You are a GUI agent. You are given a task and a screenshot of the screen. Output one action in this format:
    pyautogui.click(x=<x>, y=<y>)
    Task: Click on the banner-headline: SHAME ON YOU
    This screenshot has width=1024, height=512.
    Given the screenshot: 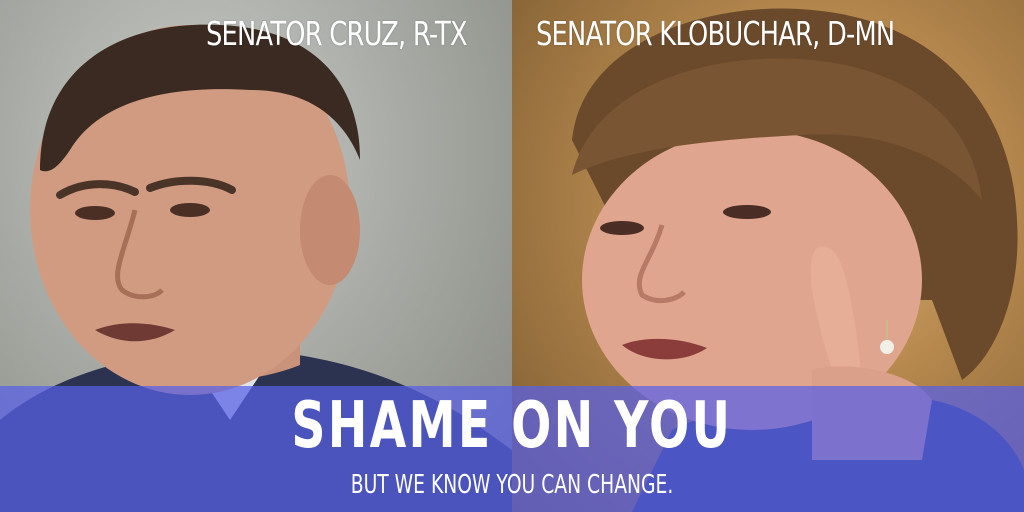 What is the action you would take?
    pyautogui.click(x=512, y=426)
    